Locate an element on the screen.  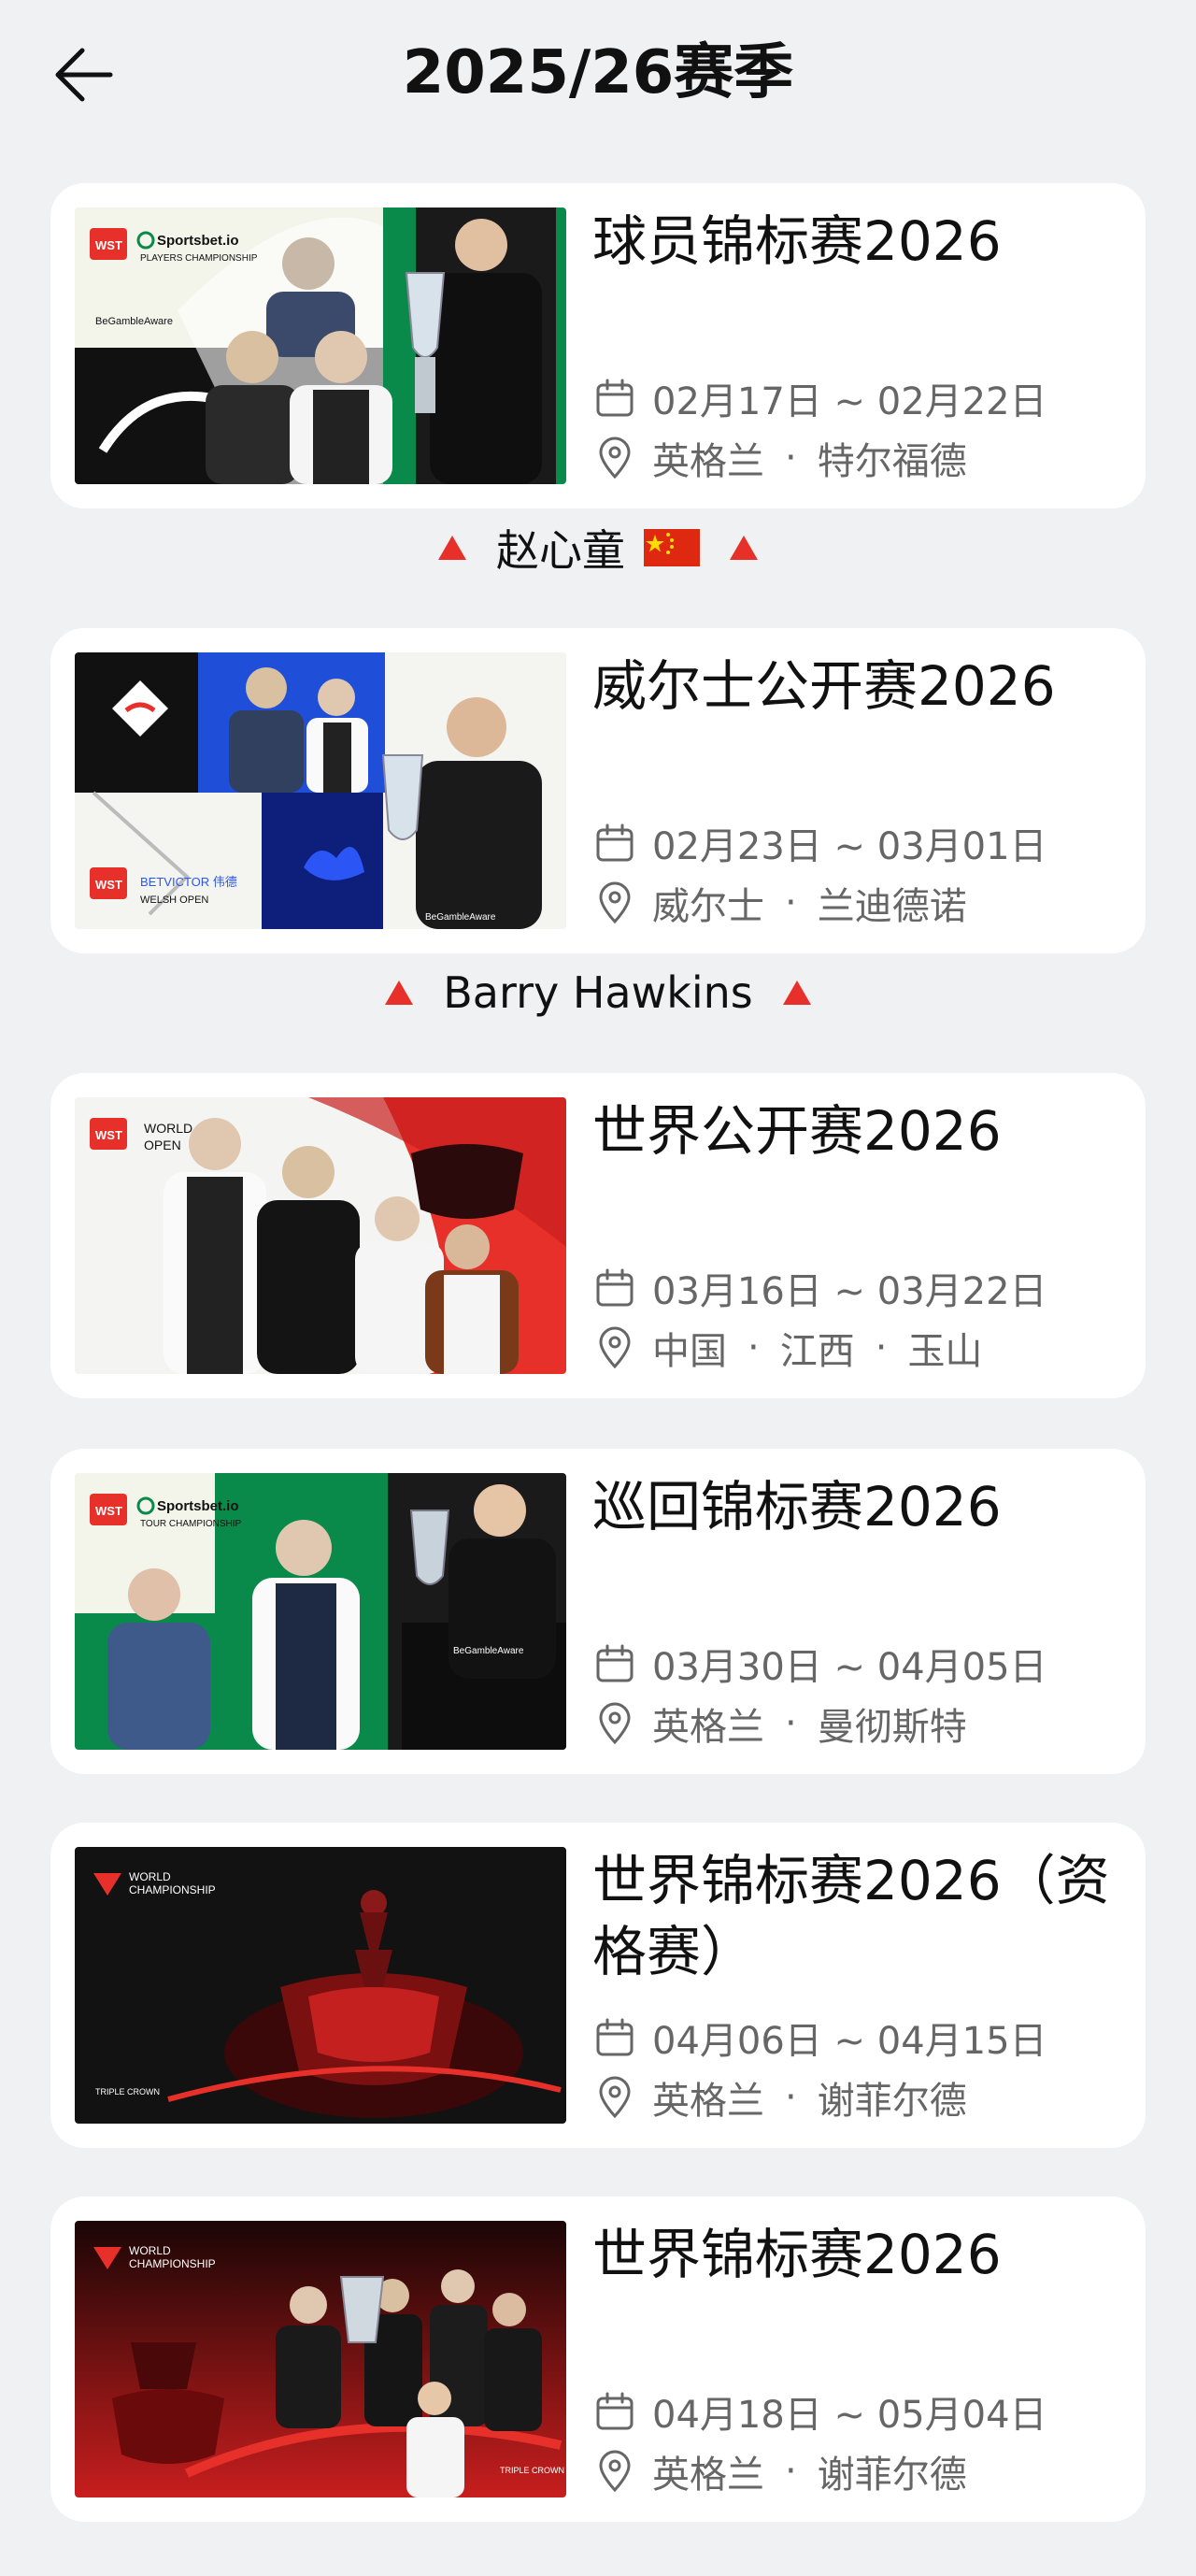
event-date-row: 02月17日 ~ 02月22日 is located at coordinates (858, 398).